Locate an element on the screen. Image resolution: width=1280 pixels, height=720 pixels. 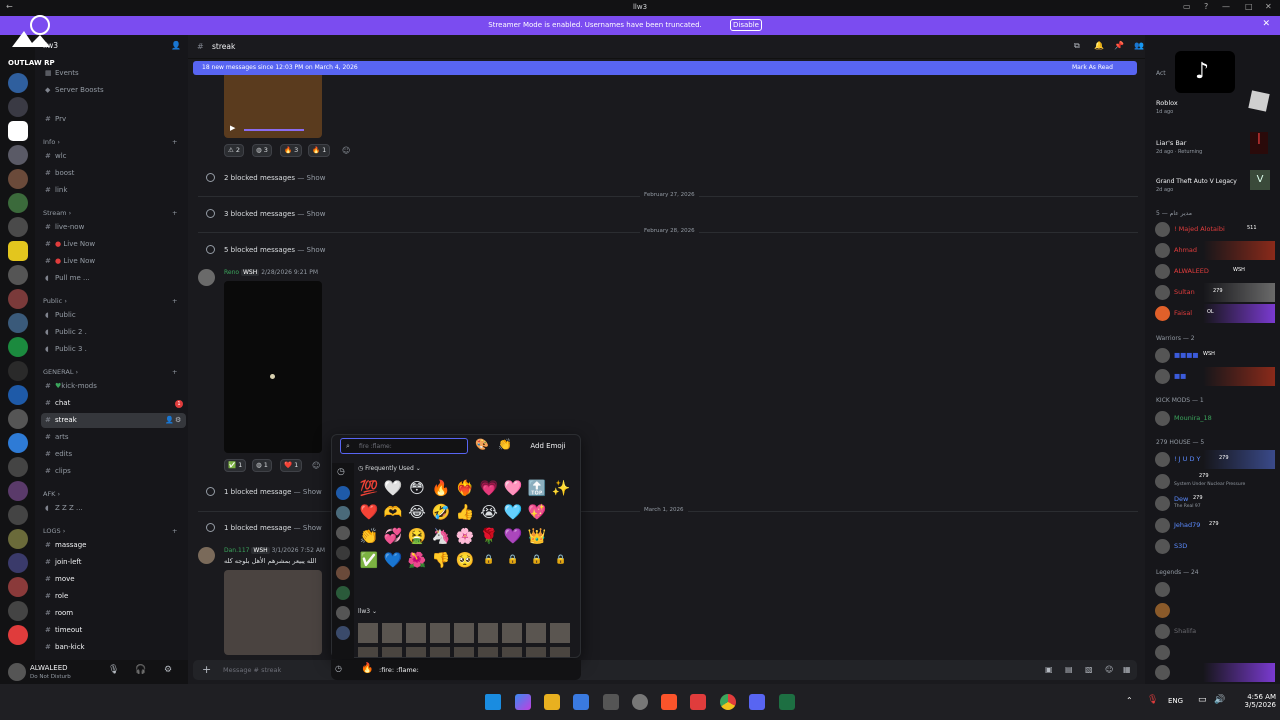
blocked-messages: 3 blocked messages — Show is located at coordinates (265, 213).